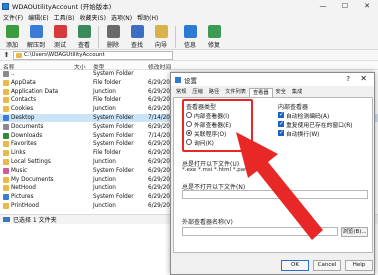 The height and width of the screenshot is (275, 378). Describe the element at coordinates (121, 17) in the screenshot. I see `menu-options: 选项(N)` at that location.